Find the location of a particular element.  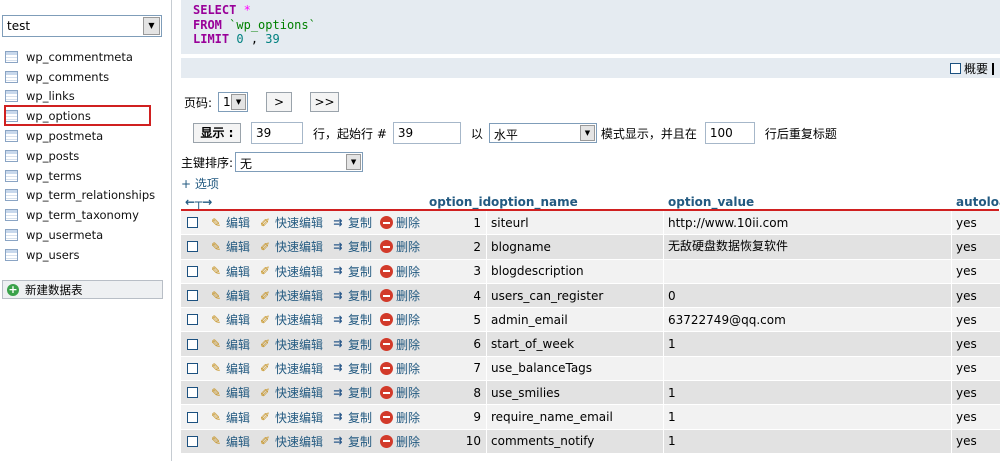

column-header-option-name: option_name is located at coordinates (534, 202).